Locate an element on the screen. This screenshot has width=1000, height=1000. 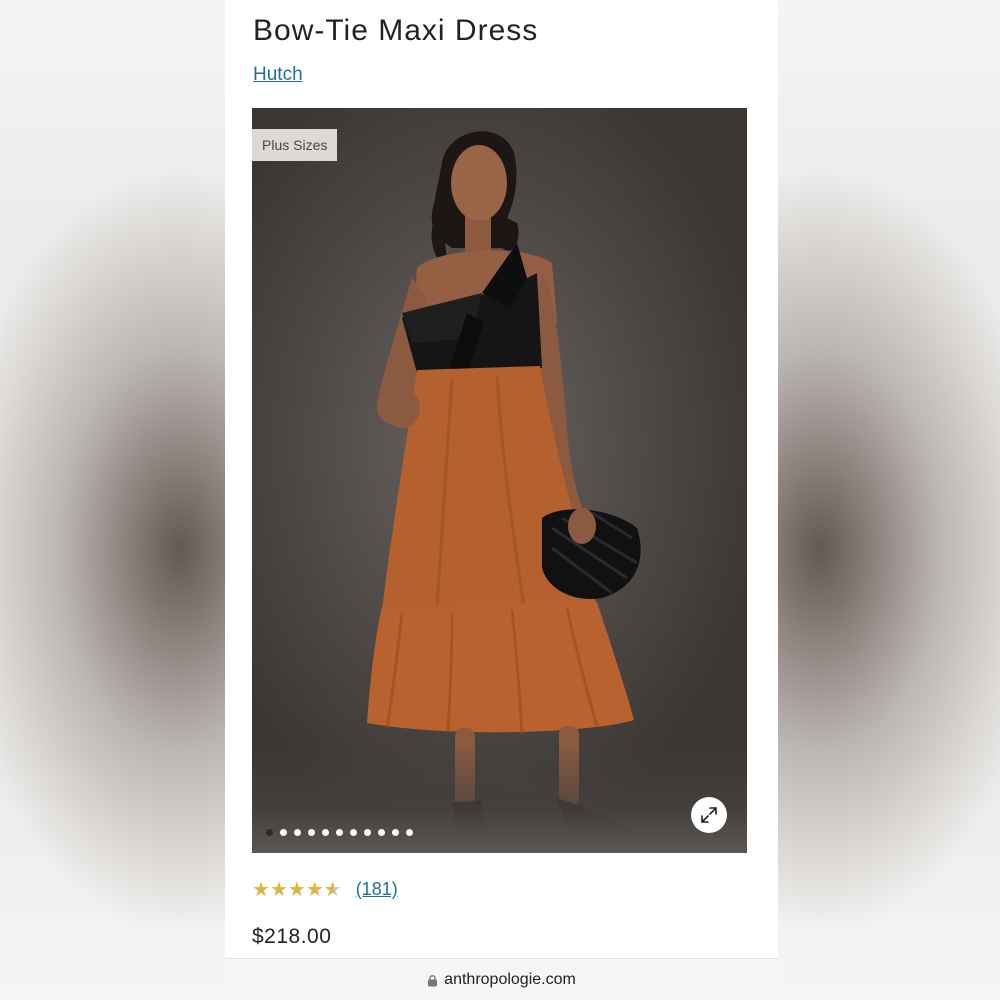
brand-link: Hutch is located at coordinates (278, 75).